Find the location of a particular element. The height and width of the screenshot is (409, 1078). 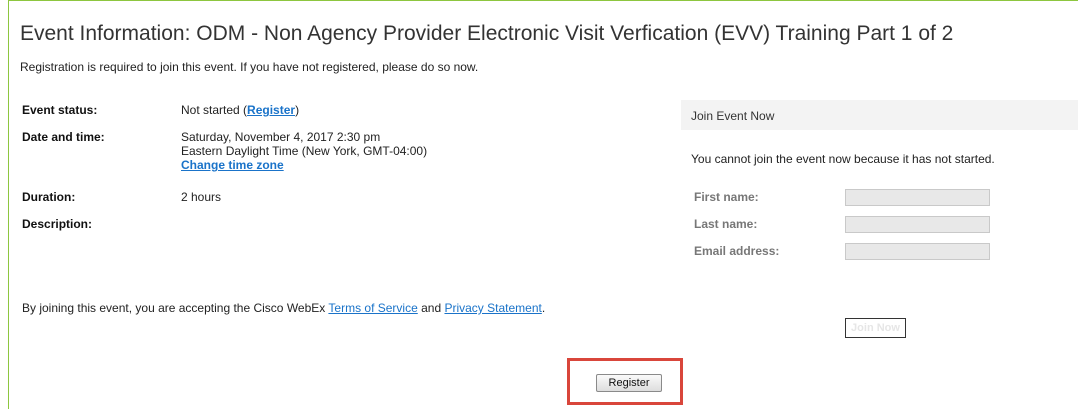

description-label: Description: is located at coordinates (57, 224).